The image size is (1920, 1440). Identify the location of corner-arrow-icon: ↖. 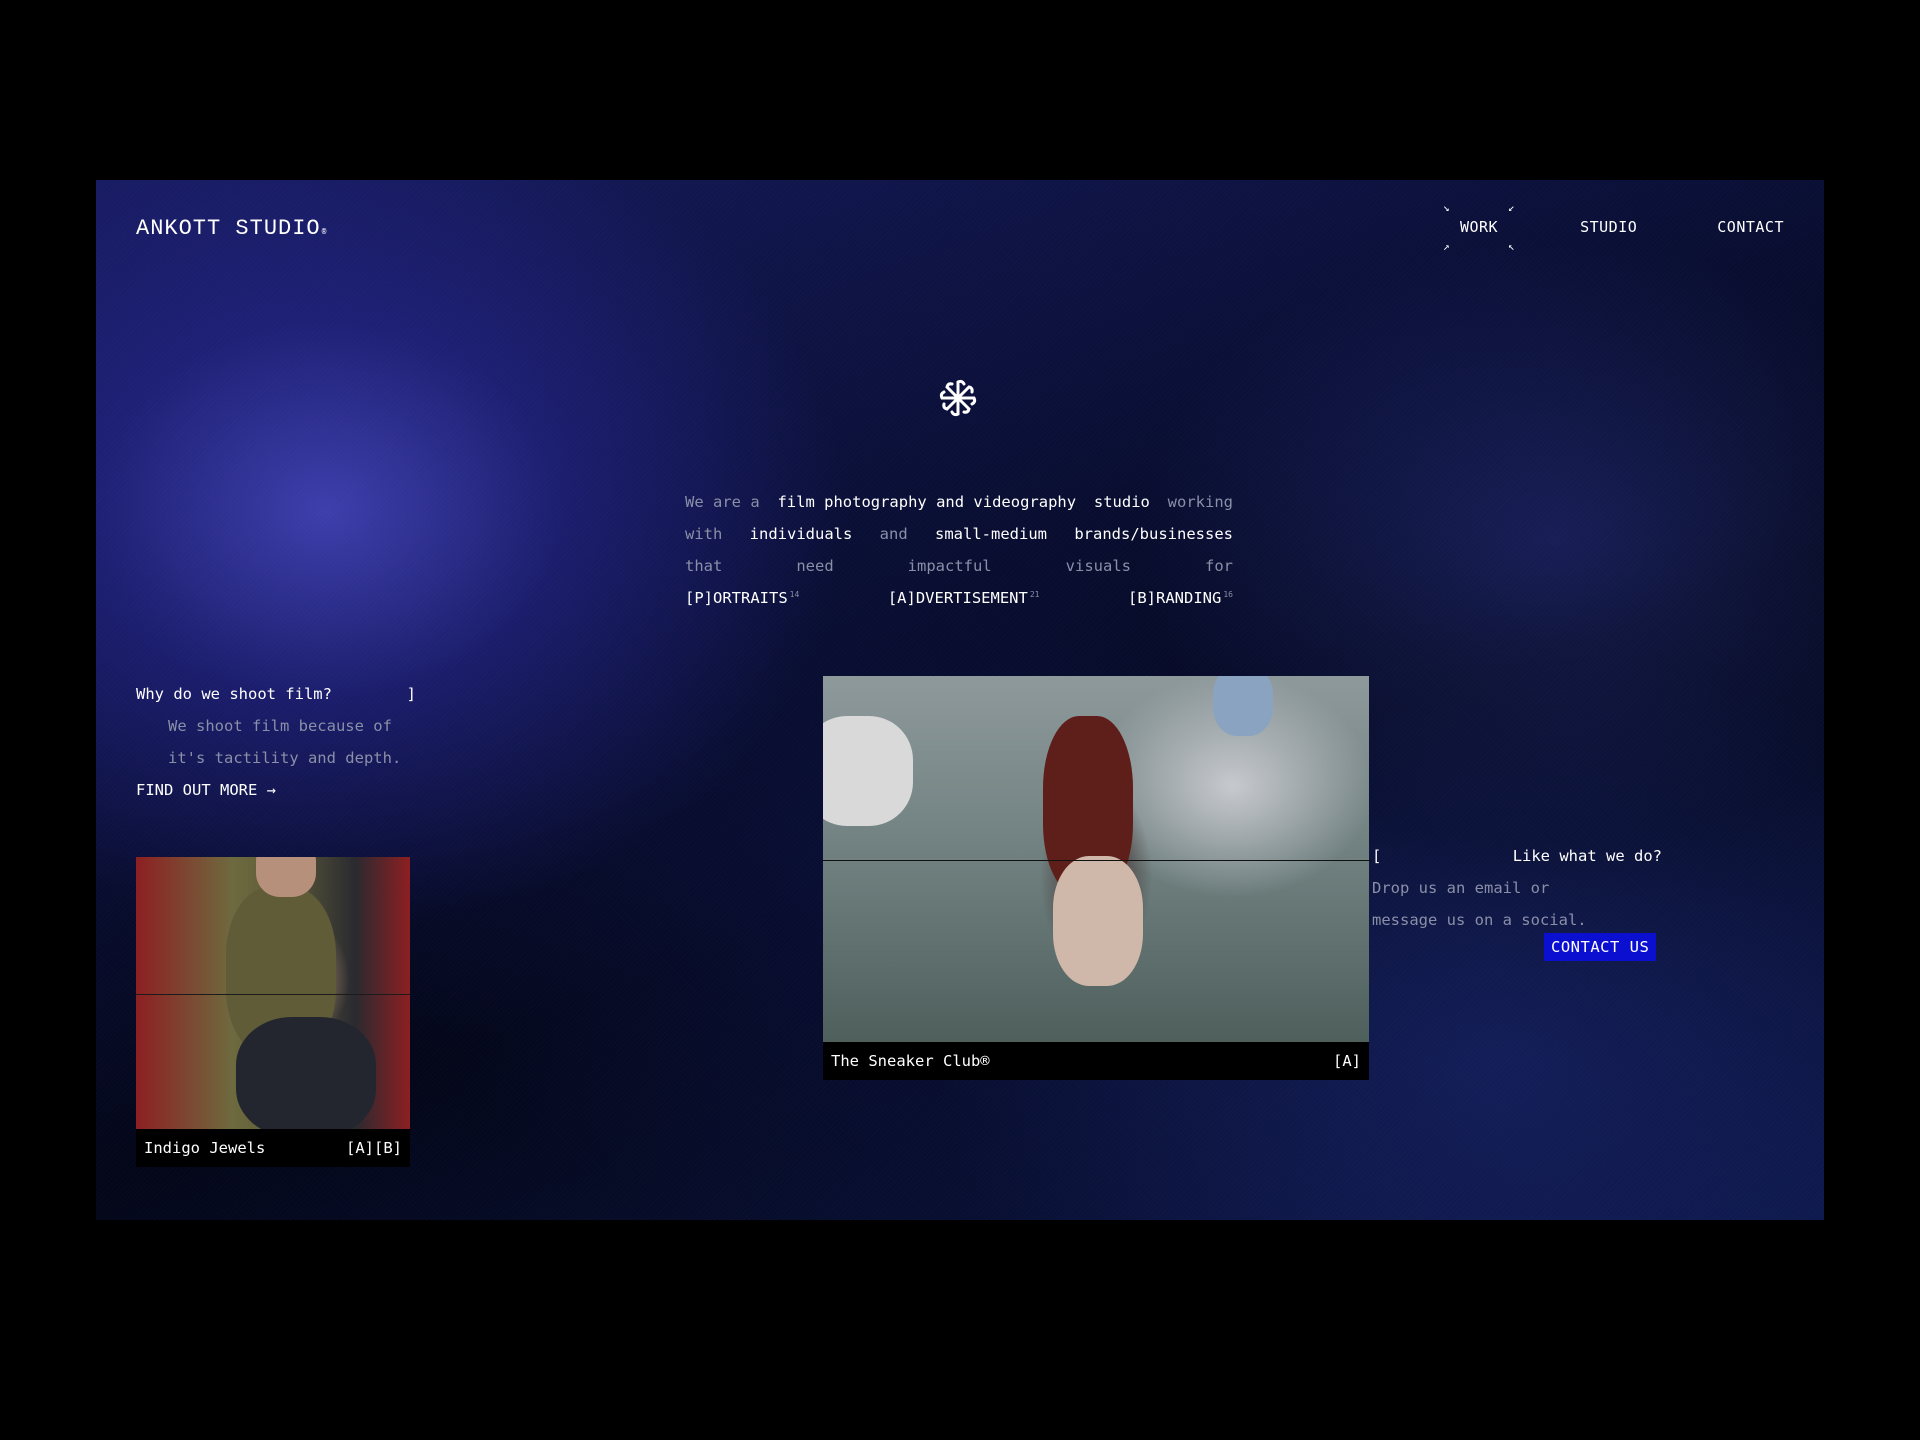
(1511, 246).